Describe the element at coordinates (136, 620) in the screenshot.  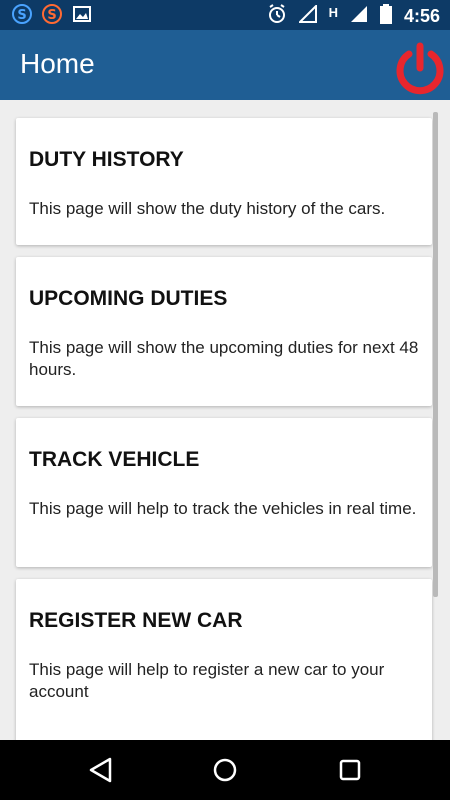
I see `card-title: REGISTER NEW CAR` at that location.